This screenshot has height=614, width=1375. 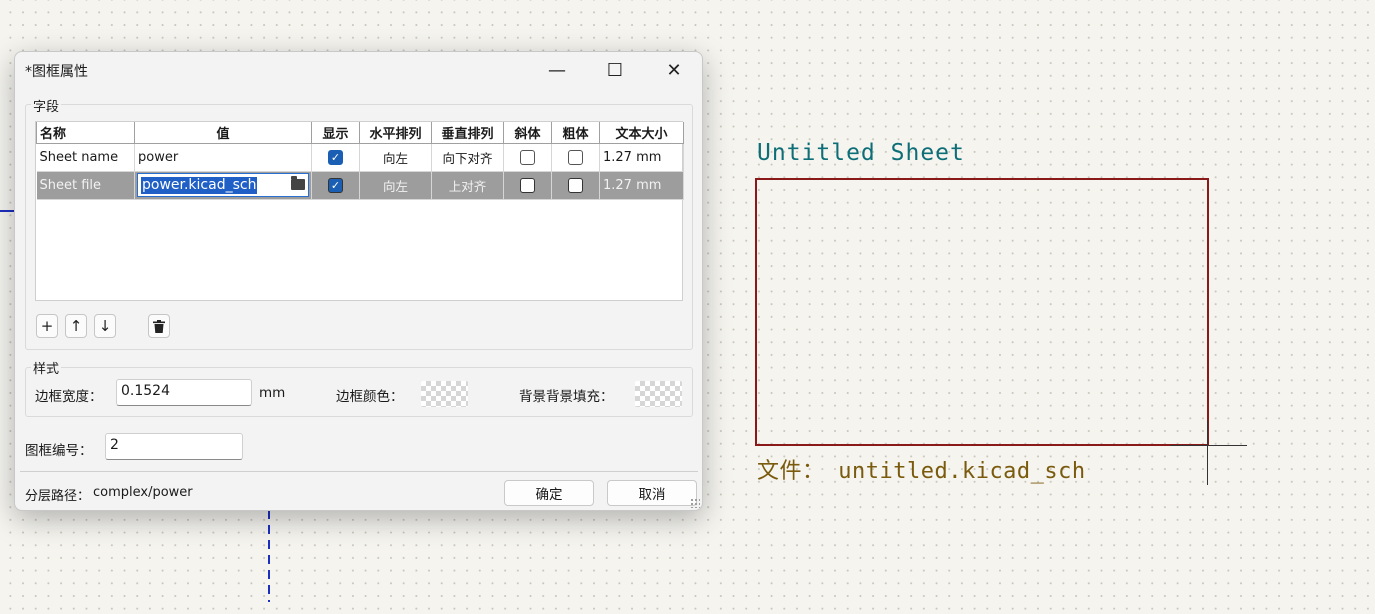 I want to click on column-header-value: 值, so click(x=223, y=133).